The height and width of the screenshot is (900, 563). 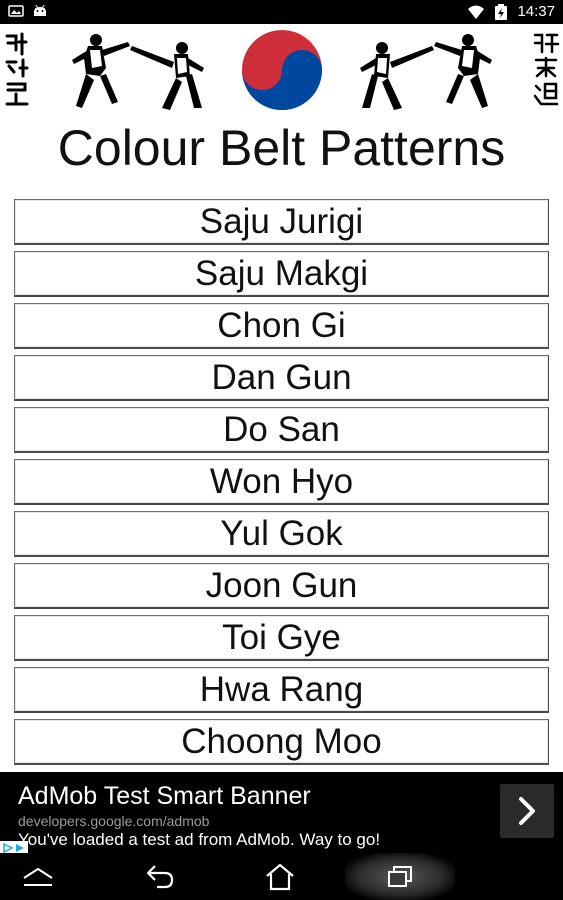 I want to click on recents-icon, so click(x=400, y=876).